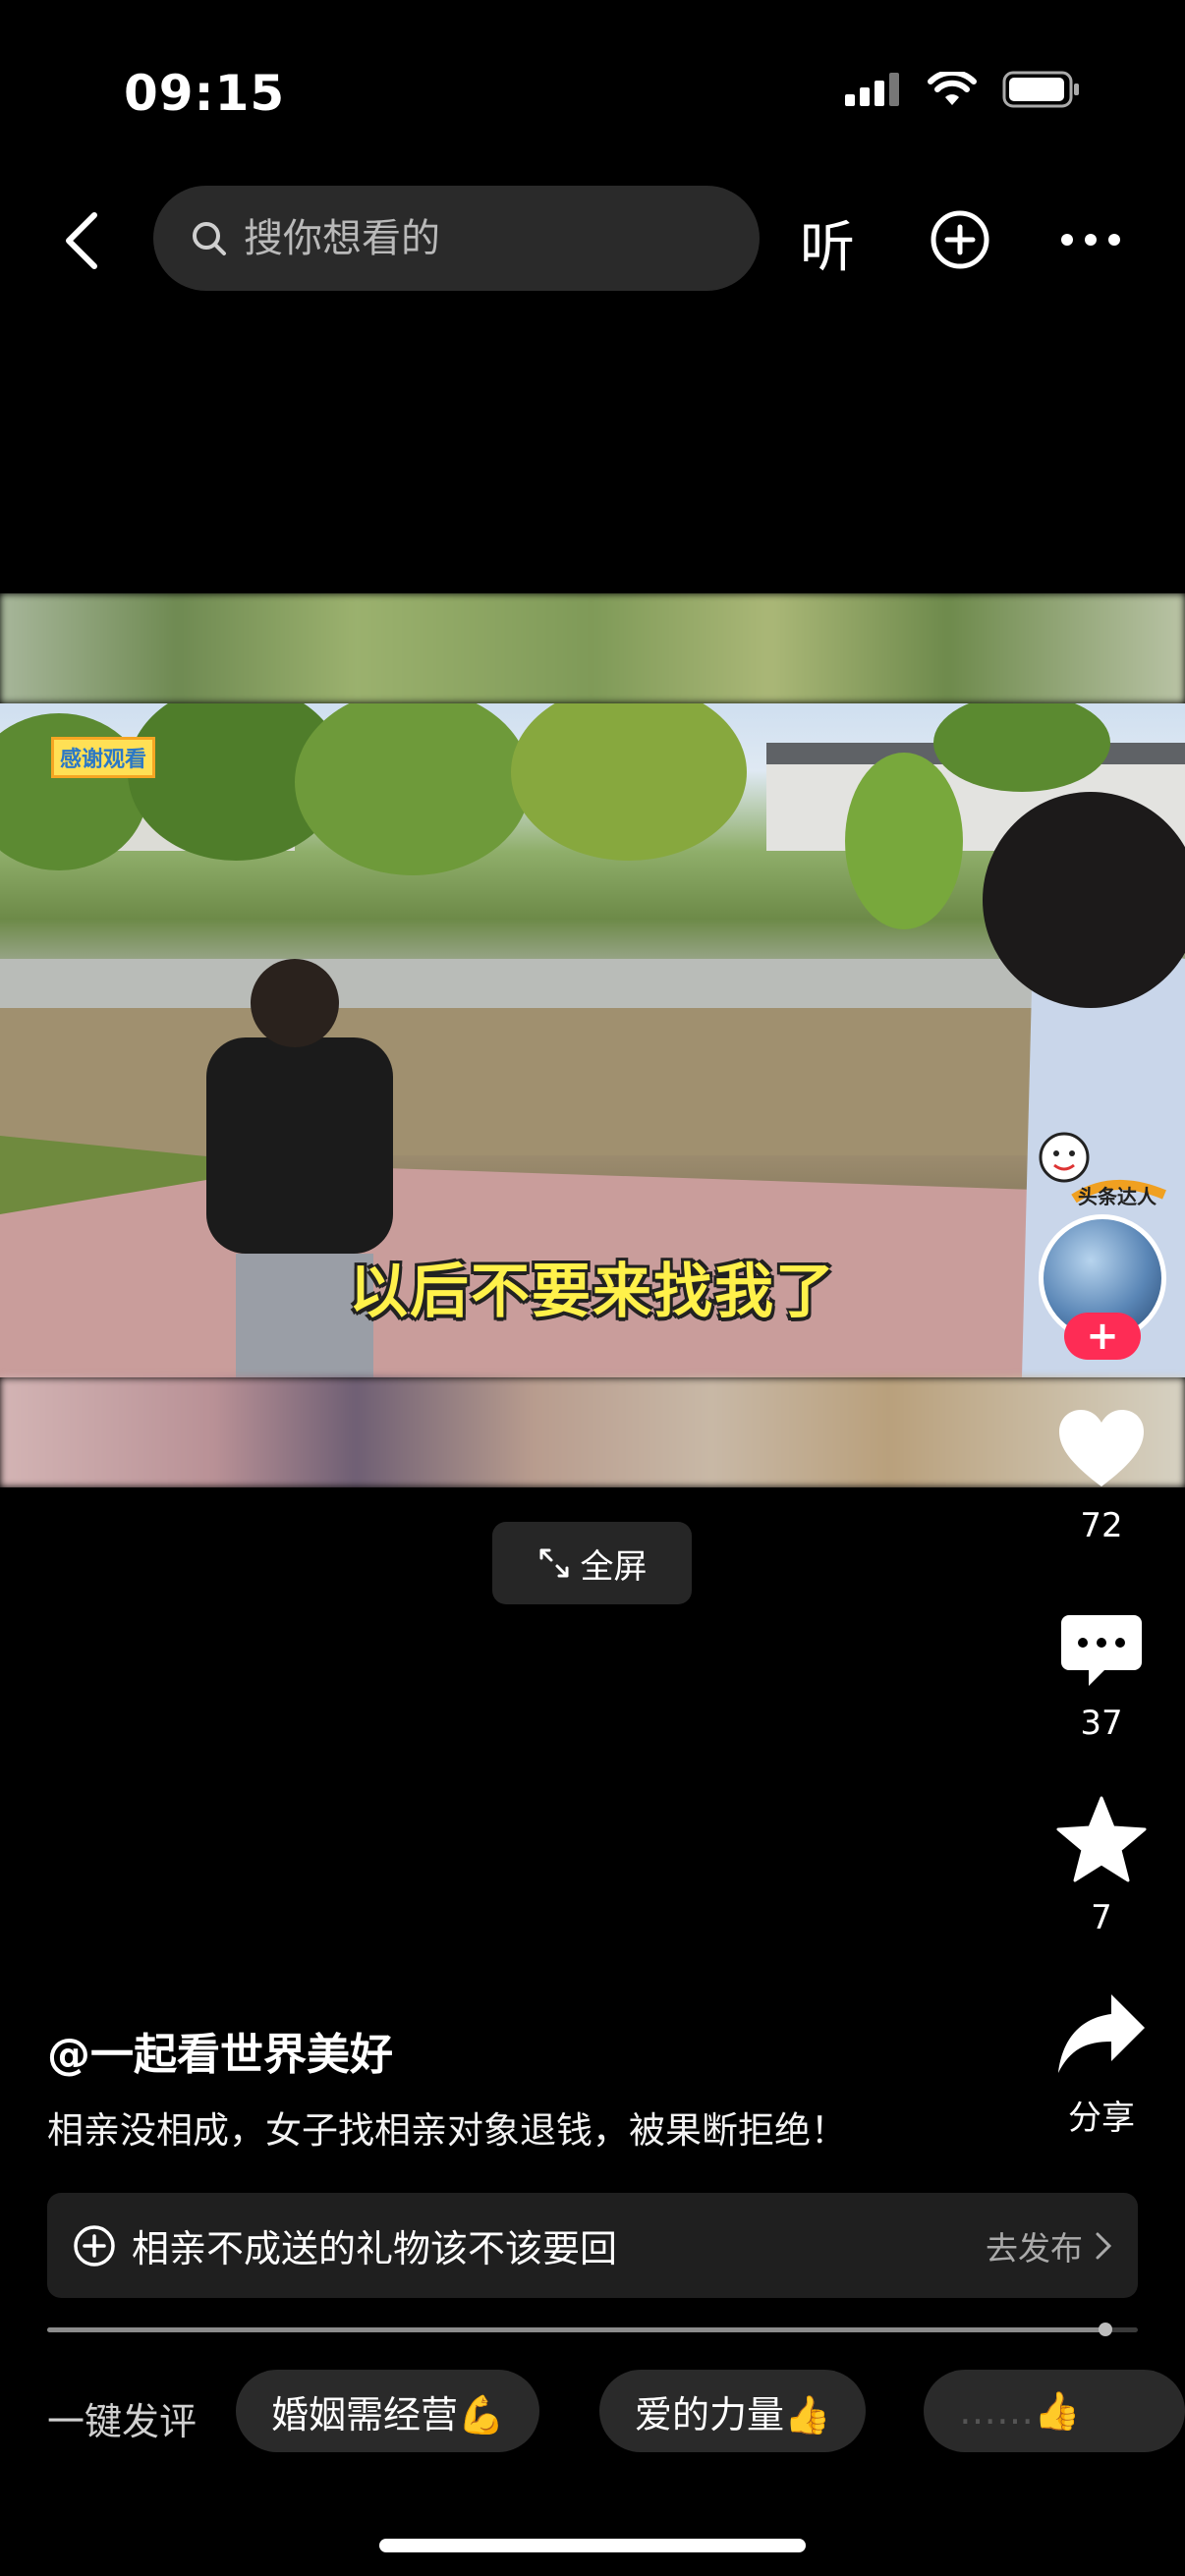  I want to click on expand-icon, so click(554, 1563).